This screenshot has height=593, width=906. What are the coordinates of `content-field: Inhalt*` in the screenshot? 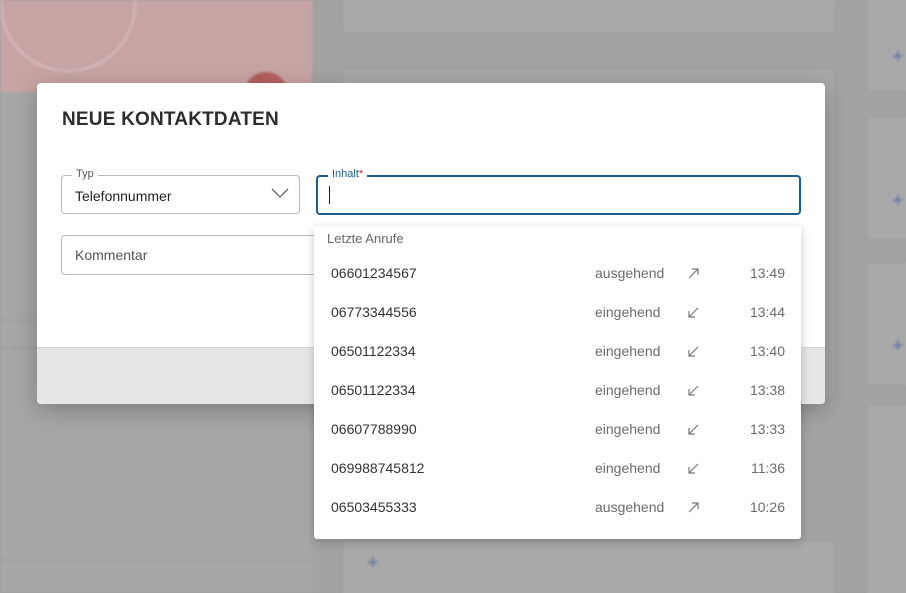 It's located at (558, 191).